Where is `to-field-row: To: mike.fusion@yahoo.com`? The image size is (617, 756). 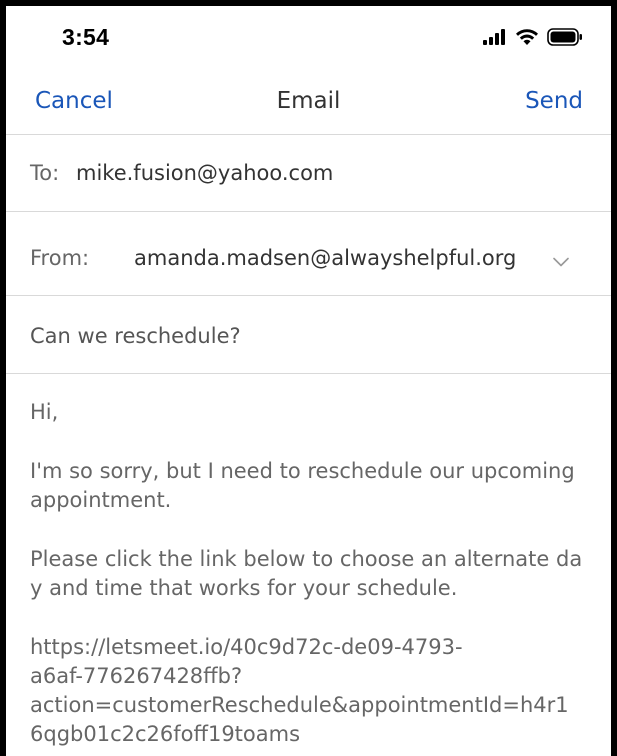 to-field-row: To: mike.fusion@yahoo.com is located at coordinates (308, 173).